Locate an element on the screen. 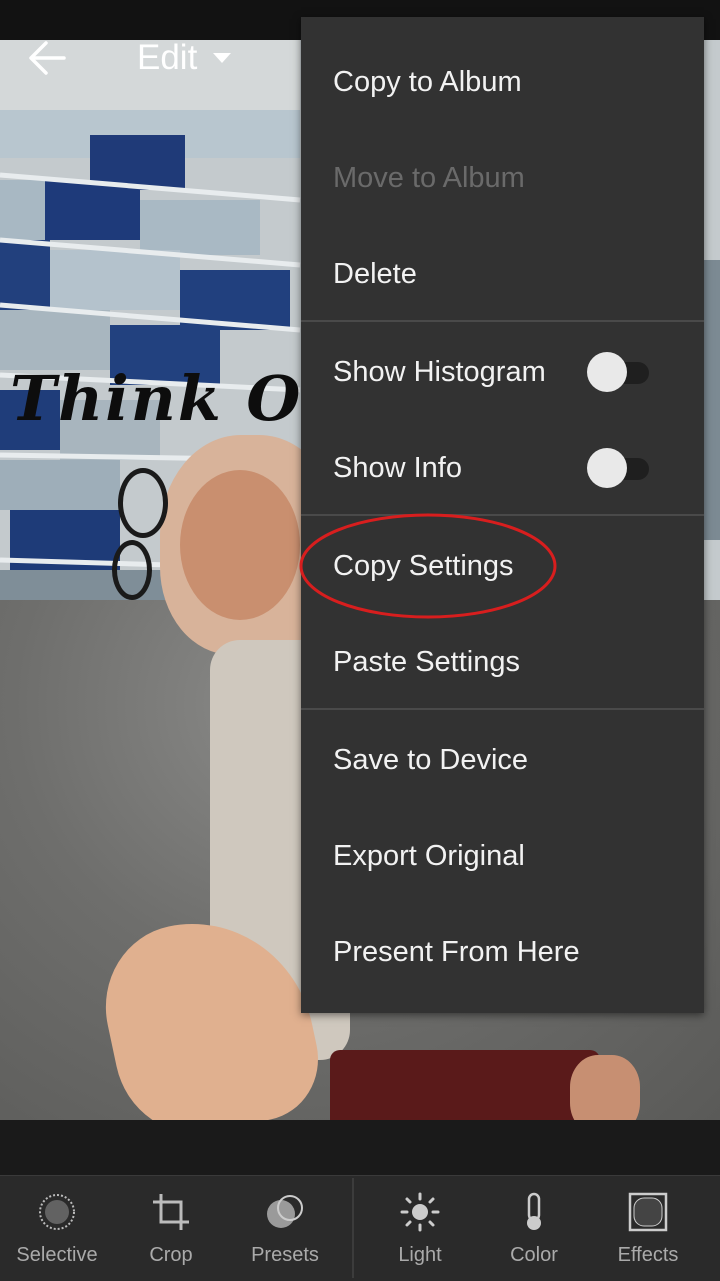 Image resolution: width=720 pixels, height=1281 pixels. presets-icon is located at coordinates (285, 1211).